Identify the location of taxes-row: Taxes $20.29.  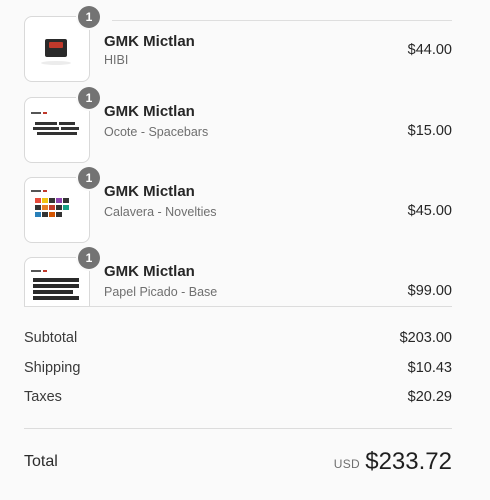
(238, 399).